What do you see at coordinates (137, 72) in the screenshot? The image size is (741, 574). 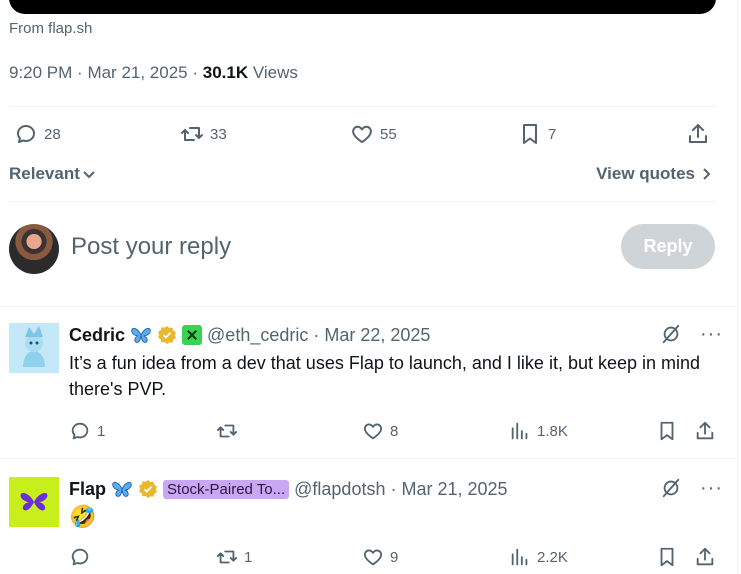 I see `tweet-date: Mar 21, 2025` at bounding box center [137, 72].